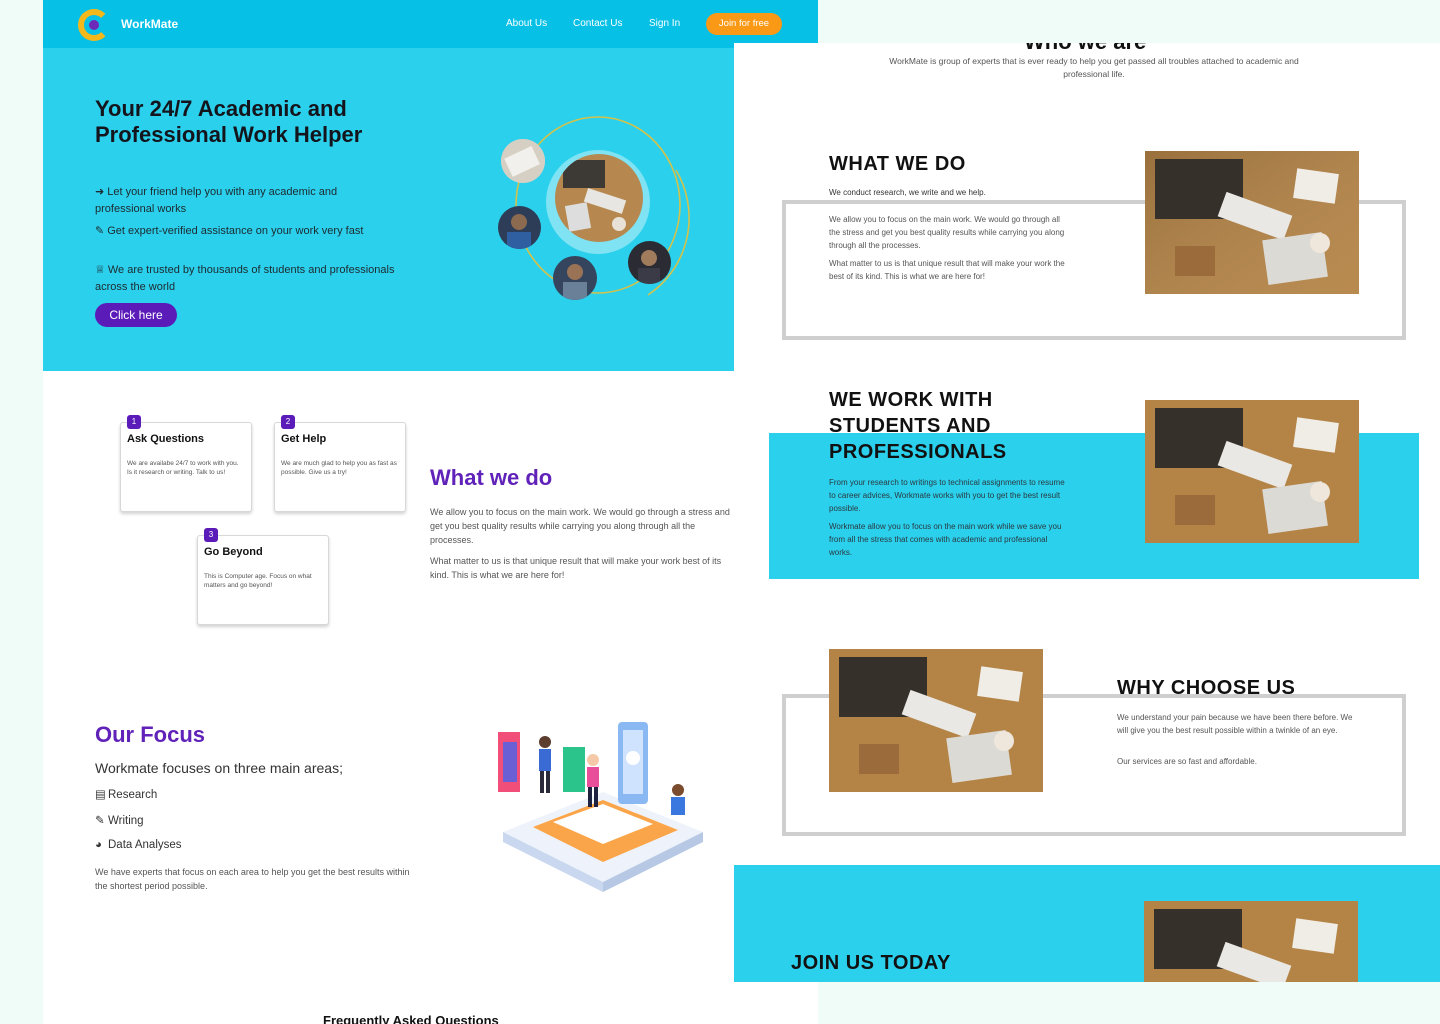 Image resolution: width=1440 pixels, height=1024 pixels. What do you see at coordinates (150, 734) in the screenshot?
I see `our-focus-heading: Our Focus` at bounding box center [150, 734].